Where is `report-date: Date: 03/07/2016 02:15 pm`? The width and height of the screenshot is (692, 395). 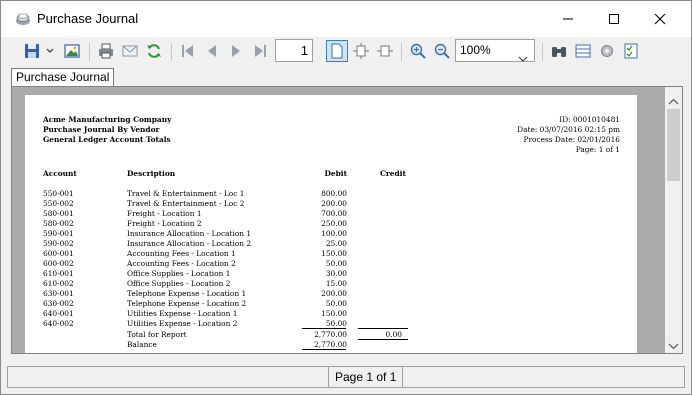
report-date: Date: 03/07/2016 02:15 pm is located at coordinates (568, 129).